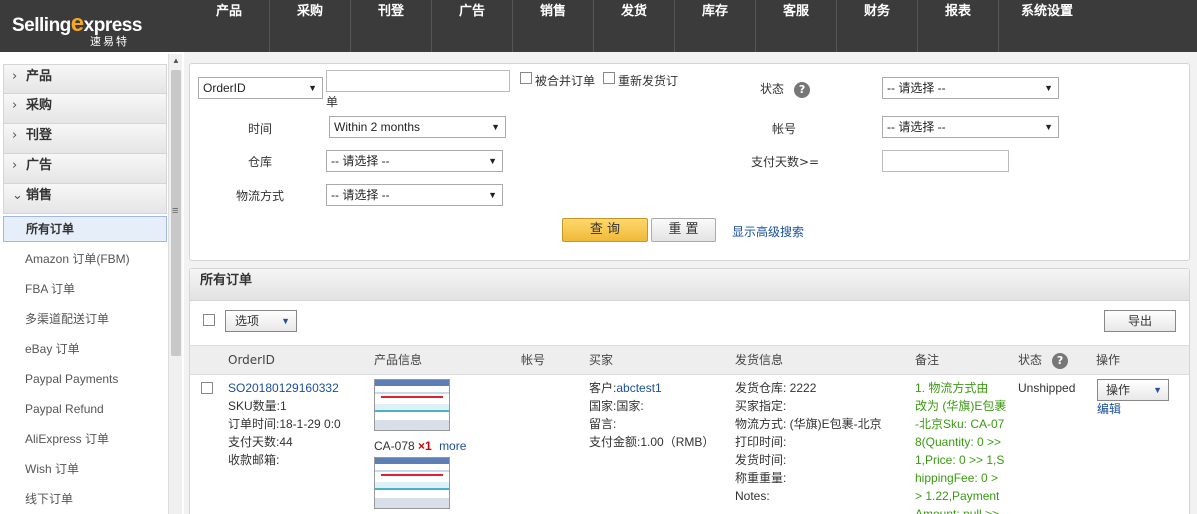 The width and height of the screenshot is (1197, 514). What do you see at coordinates (360, 161) in the screenshot?
I see `warehouse-select-value: -- 请选择 --` at bounding box center [360, 161].